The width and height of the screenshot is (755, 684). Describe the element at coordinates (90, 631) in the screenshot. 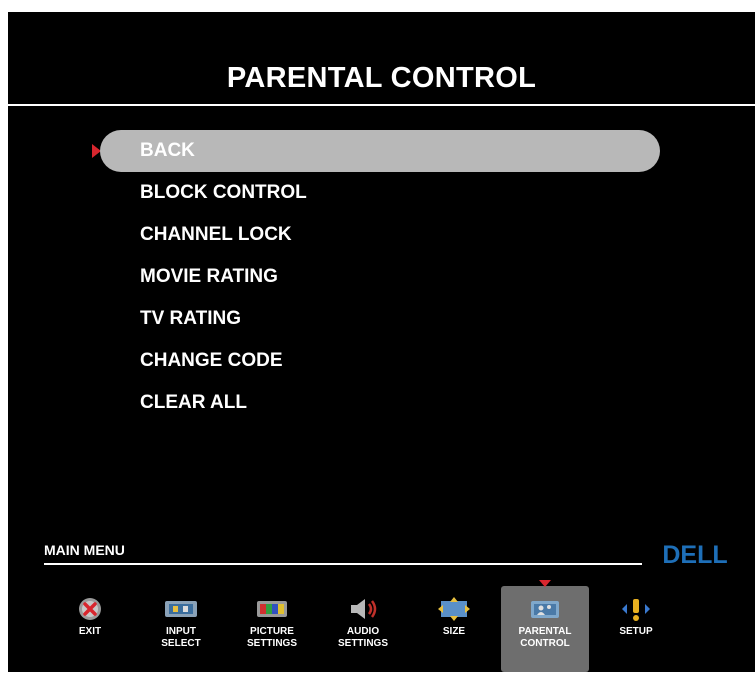

I see `nav-exit-label: EXIT` at that location.